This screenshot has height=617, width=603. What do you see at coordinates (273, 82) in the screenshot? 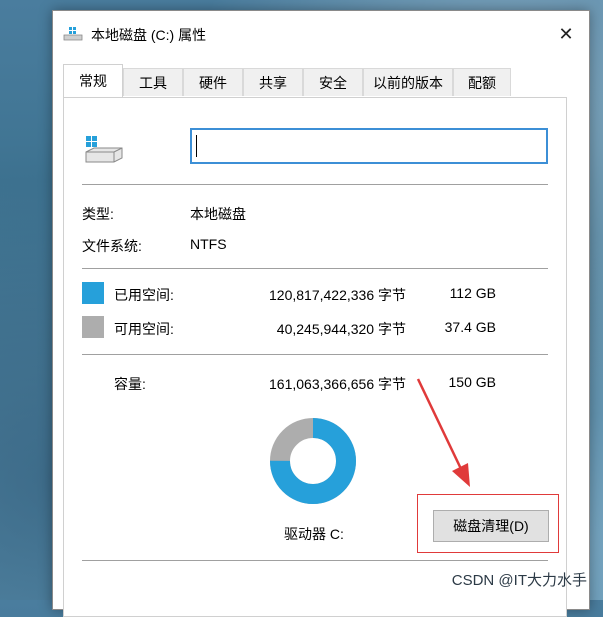
I see `tab-sharing: 共享` at bounding box center [273, 82].